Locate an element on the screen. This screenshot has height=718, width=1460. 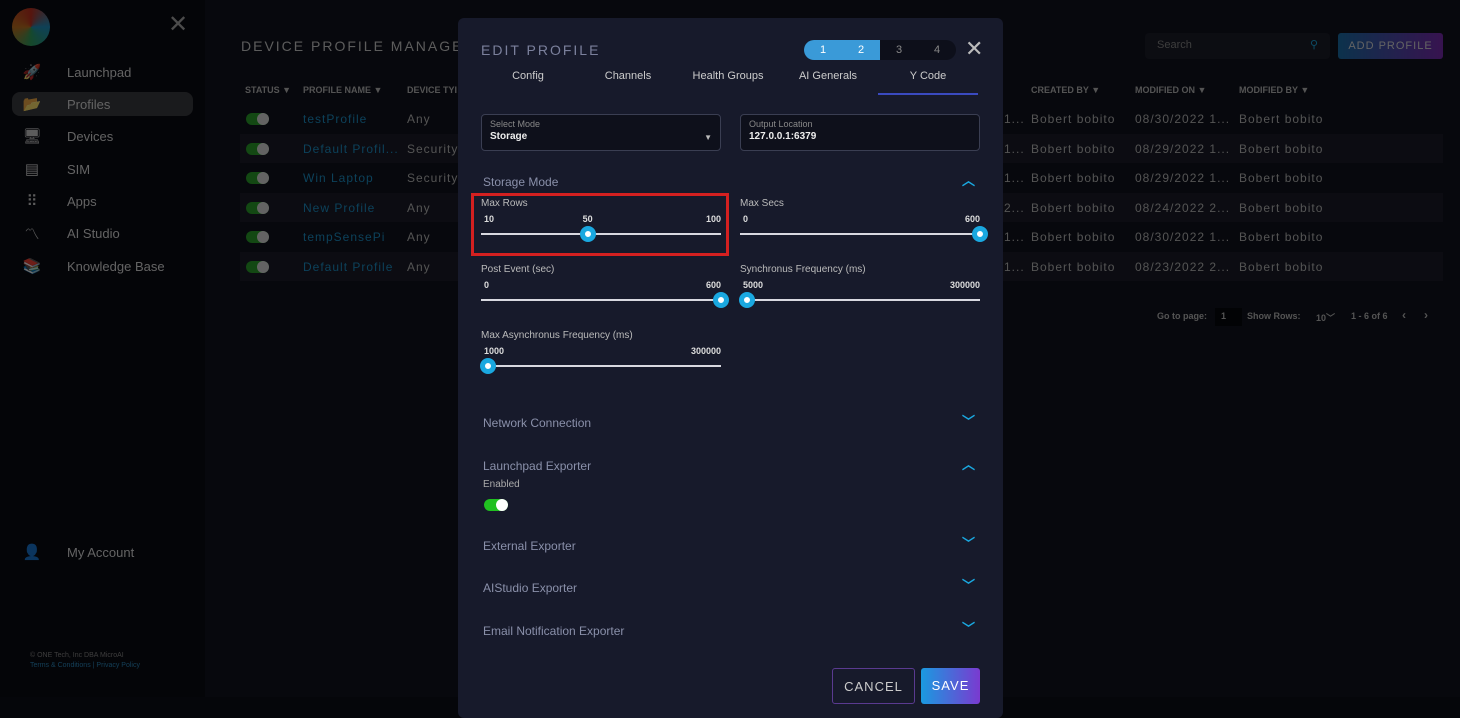
external-exporter-header: External Exporter is located at coordinates (529, 546).